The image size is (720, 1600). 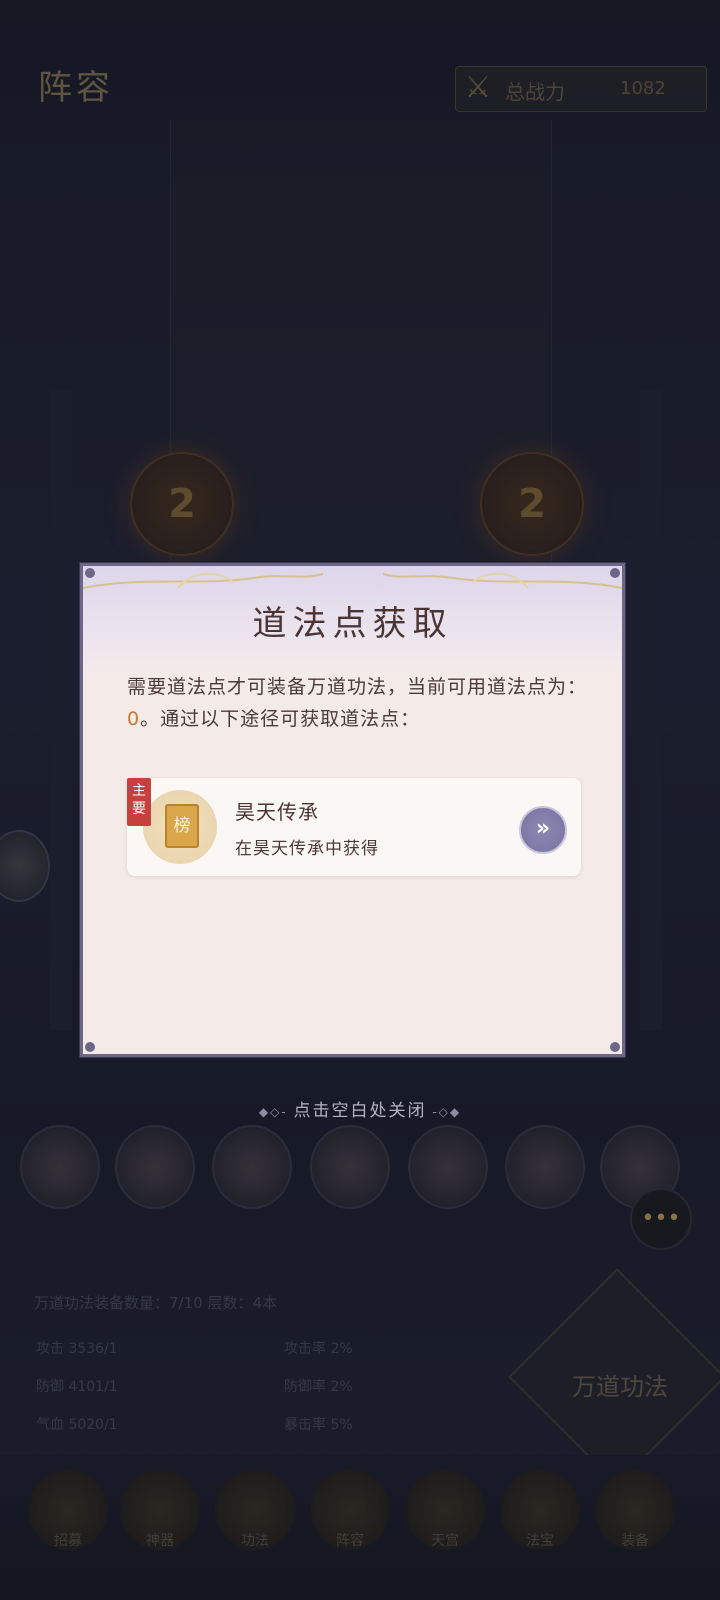 What do you see at coordinates (139, 802) in the screenshot?
I see `main-route-tag: 主要` at bounding box center [139, 802].